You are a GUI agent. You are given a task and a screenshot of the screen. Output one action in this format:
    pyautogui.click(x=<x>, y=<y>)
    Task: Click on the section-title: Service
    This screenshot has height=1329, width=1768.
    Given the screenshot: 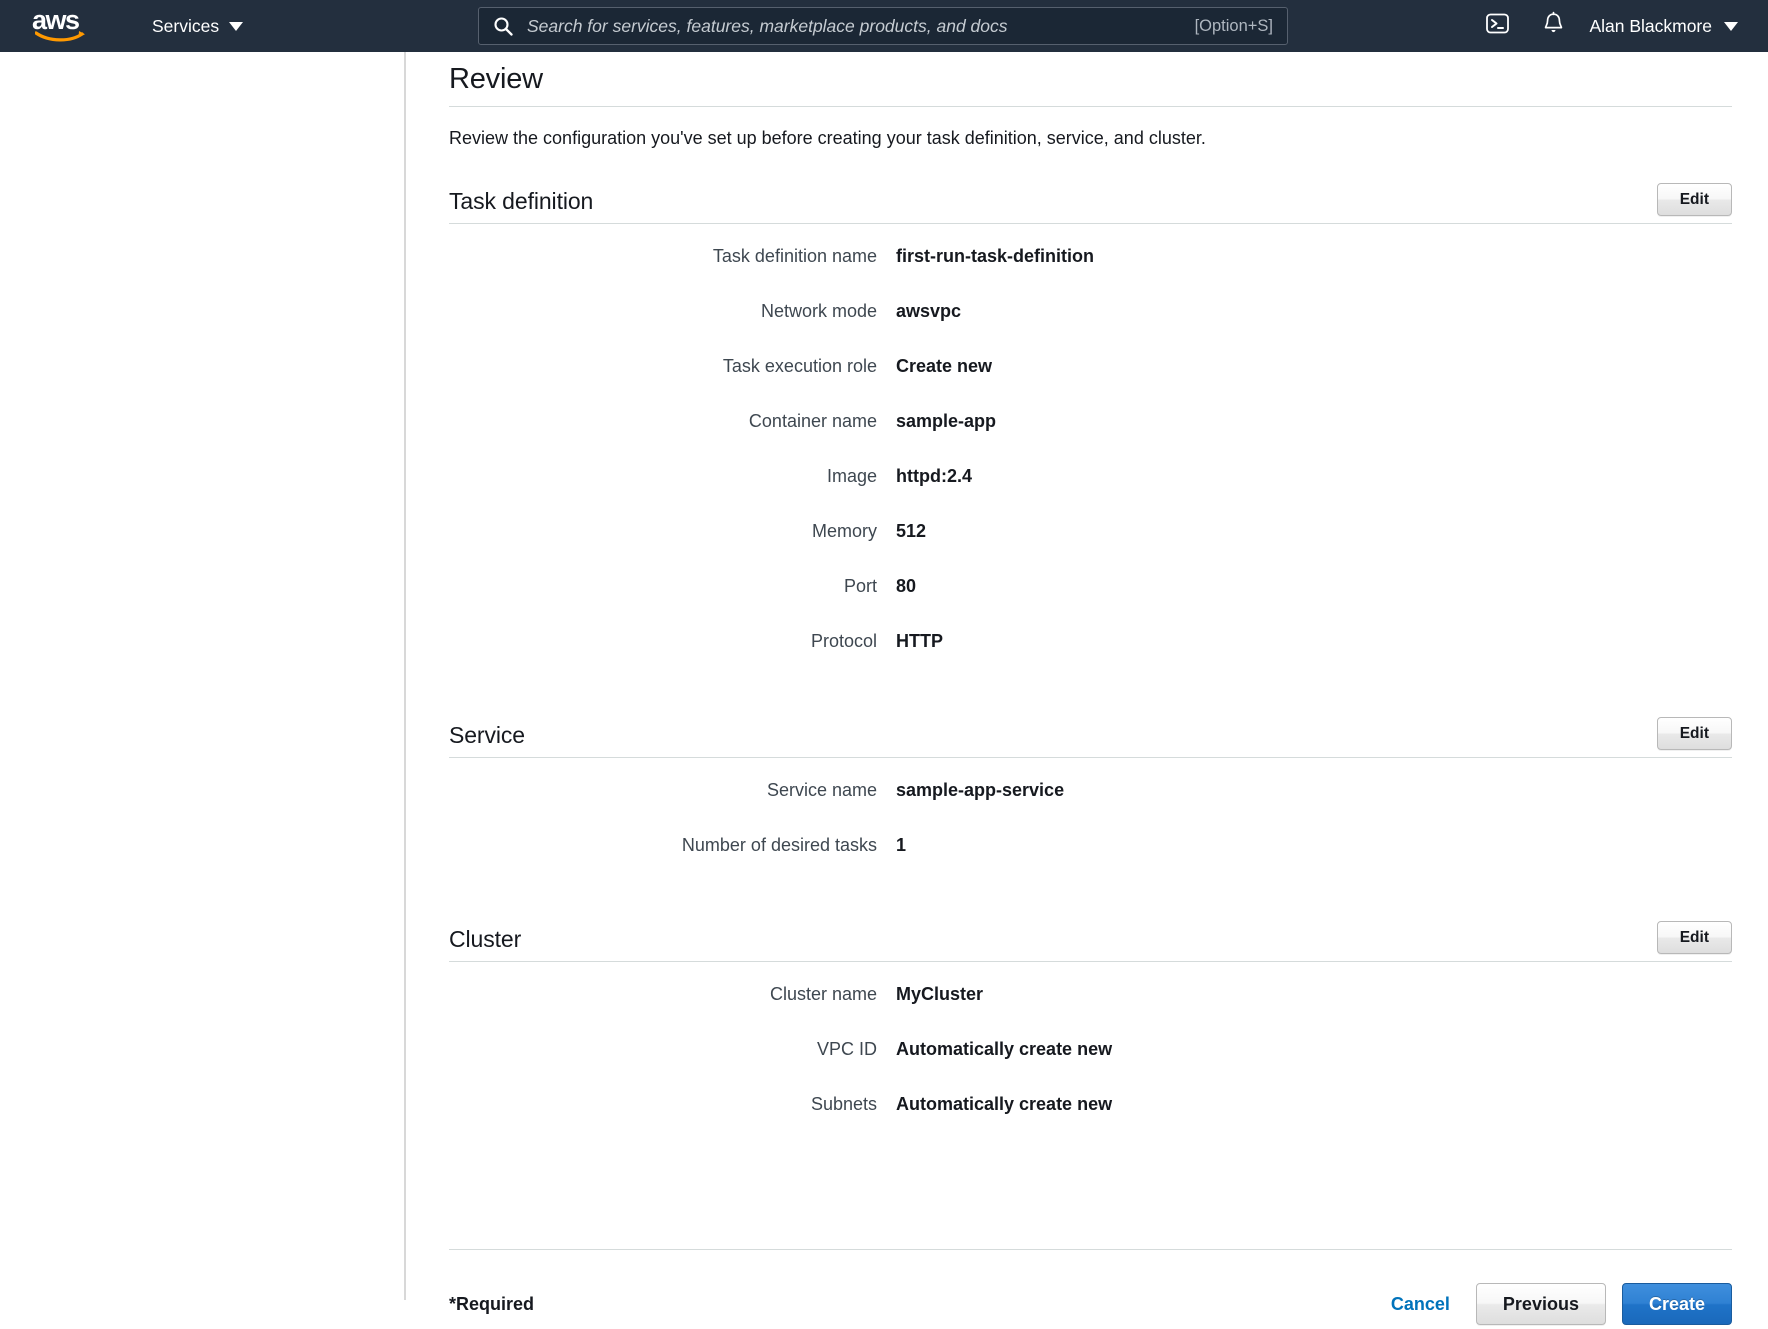 What is the action you would take?
    pyautogui.click(x=487, y=735)
    